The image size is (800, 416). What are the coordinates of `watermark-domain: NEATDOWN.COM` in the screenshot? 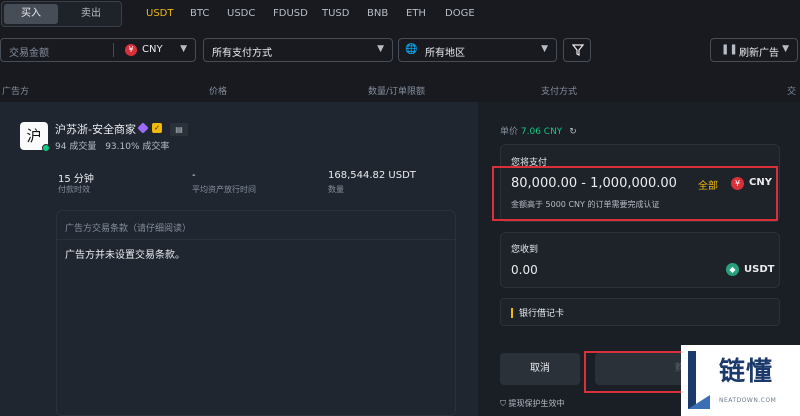 It's located at (748, 400).